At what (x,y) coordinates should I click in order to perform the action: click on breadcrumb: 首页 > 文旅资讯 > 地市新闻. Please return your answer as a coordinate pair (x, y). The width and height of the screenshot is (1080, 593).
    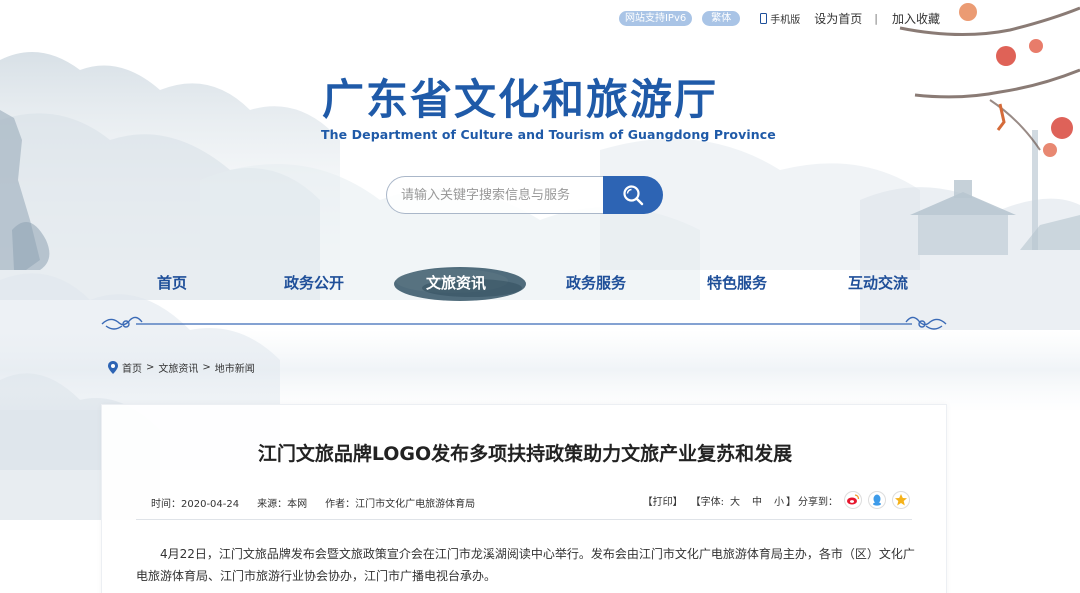
    Looking at the image, I should click on (181, 367).